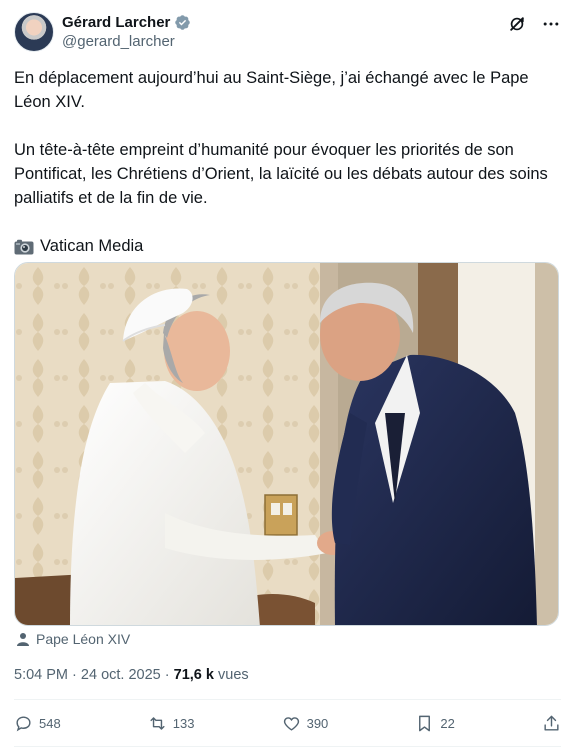 The width and height of the screenshot is (575, 750). Describe the element at coordinates (182, 22) in the screenshot. I see `verified-badge-icon` at that location.